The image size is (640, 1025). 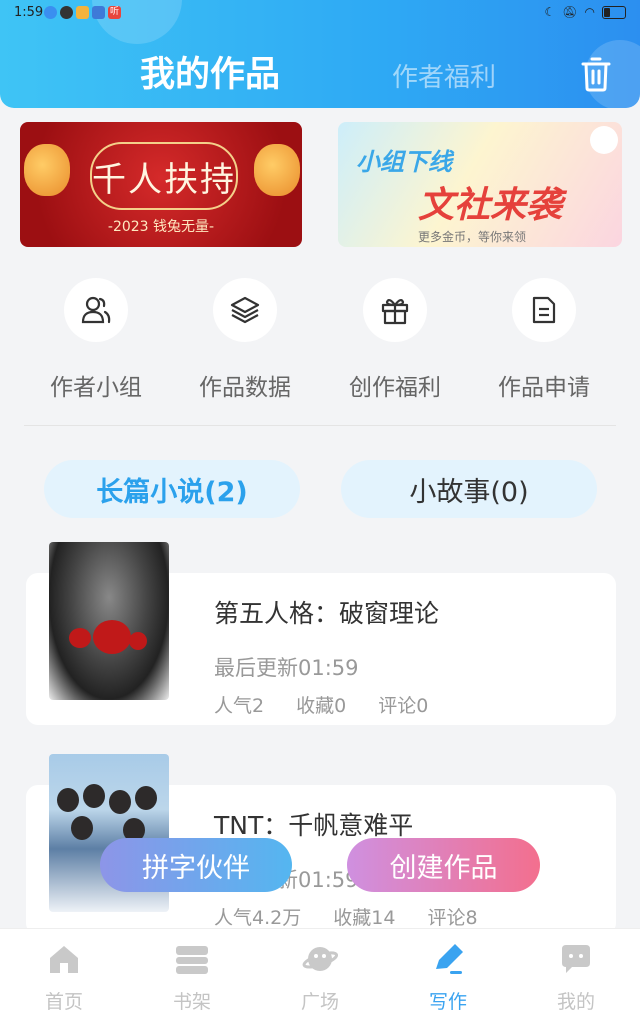 I want to click on work-comments: 评论8, so click(x=452, y=918).